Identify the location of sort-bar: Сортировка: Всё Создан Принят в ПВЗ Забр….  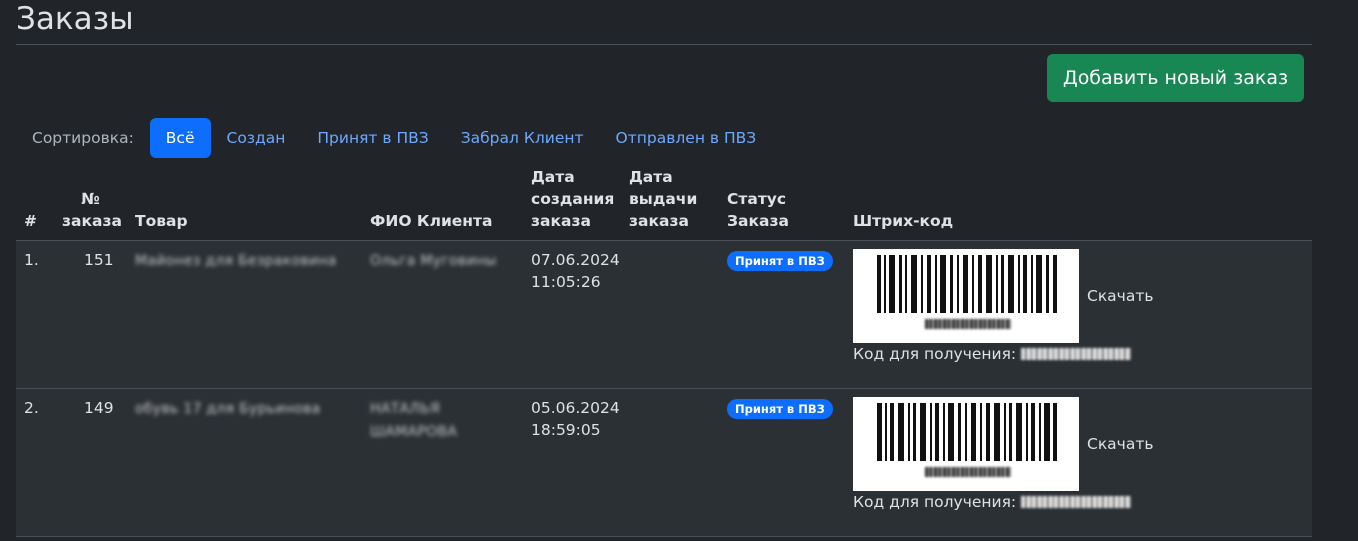
(402, 138).